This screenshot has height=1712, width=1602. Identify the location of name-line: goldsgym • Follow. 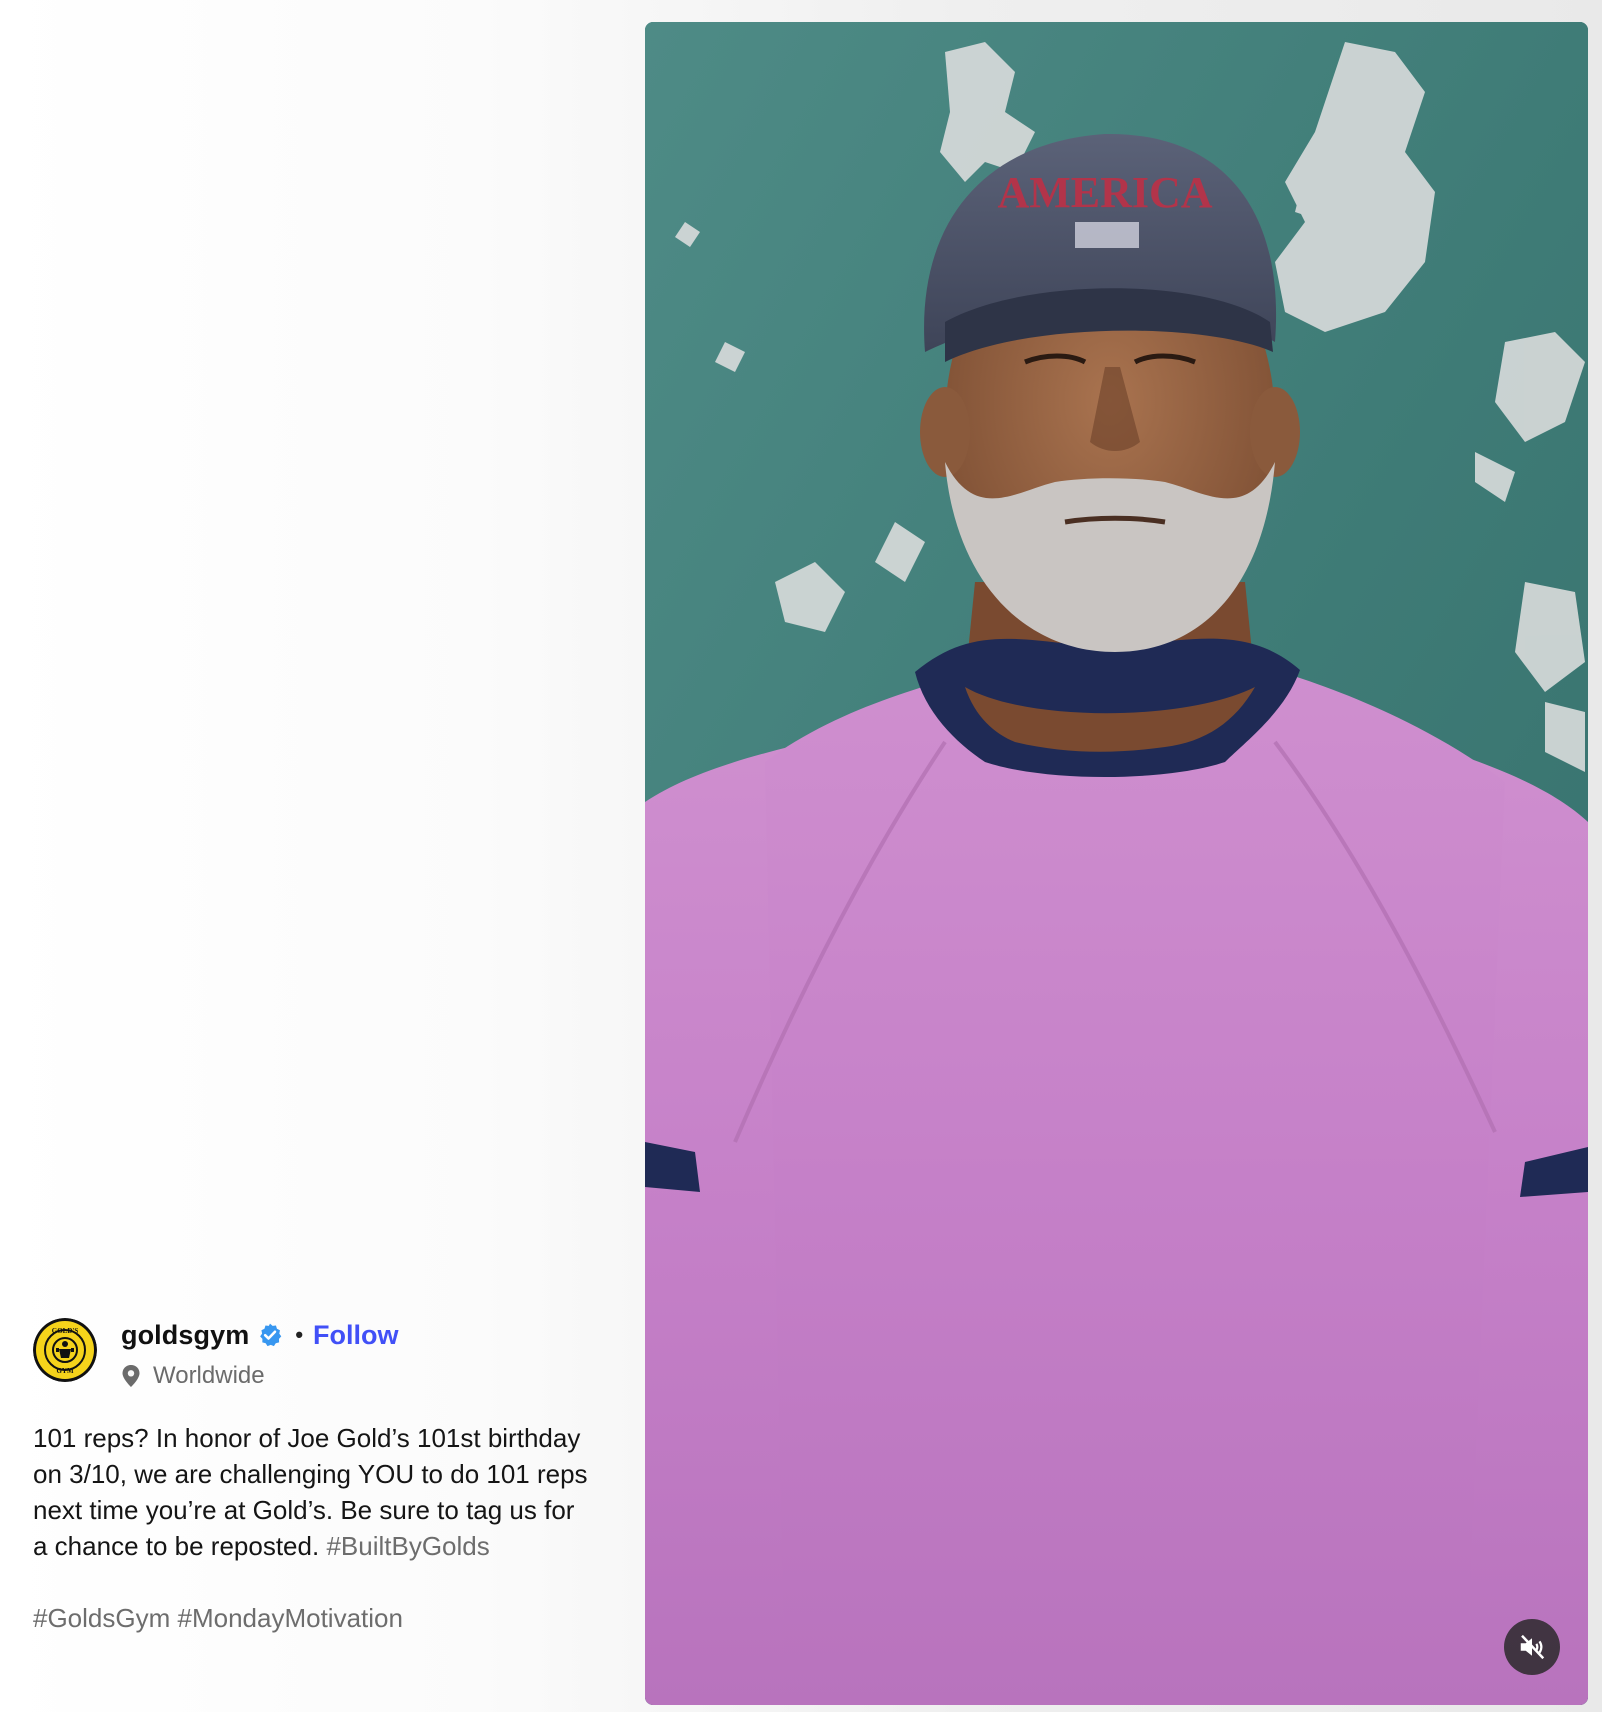
(260, 1335).